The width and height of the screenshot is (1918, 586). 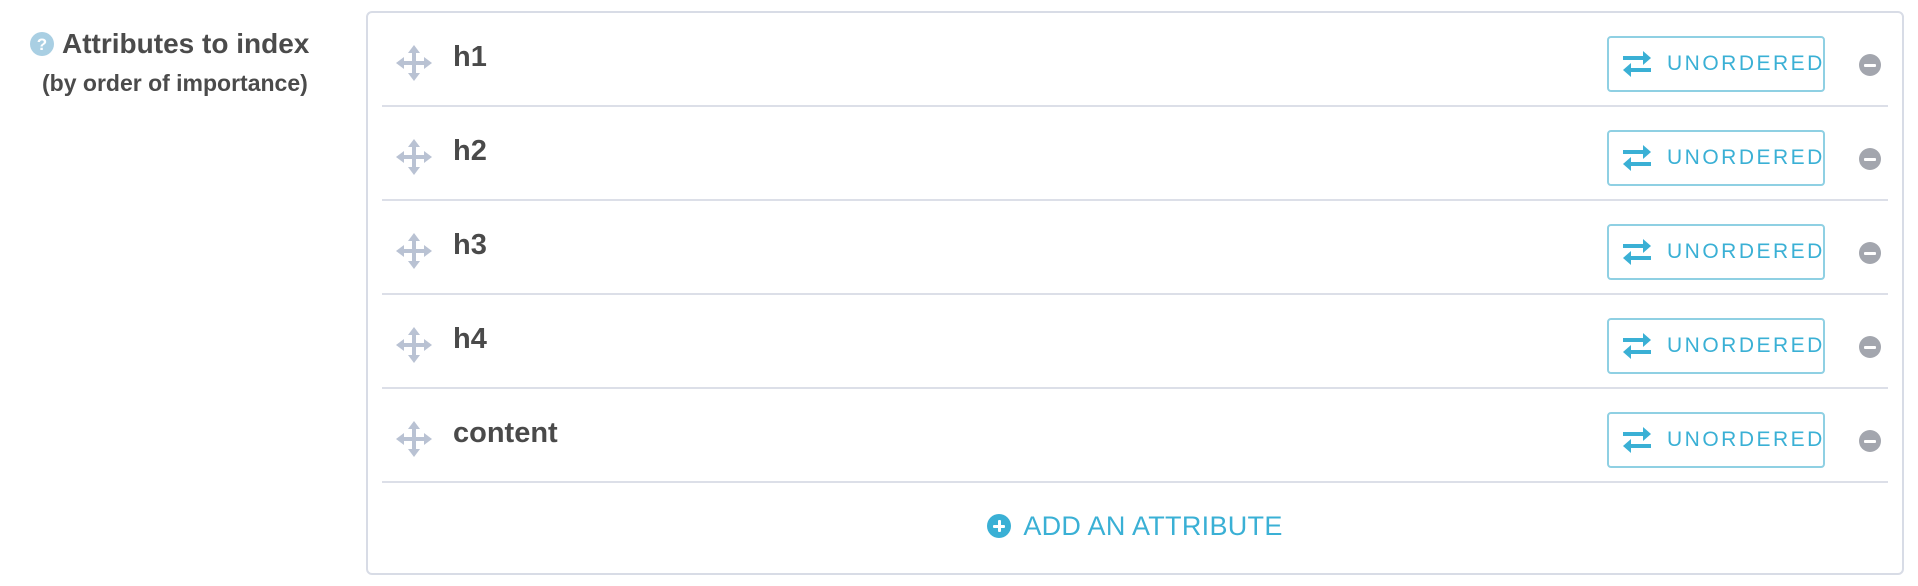 I want to click on attribute-name: h1, so click(x=470, y=57).